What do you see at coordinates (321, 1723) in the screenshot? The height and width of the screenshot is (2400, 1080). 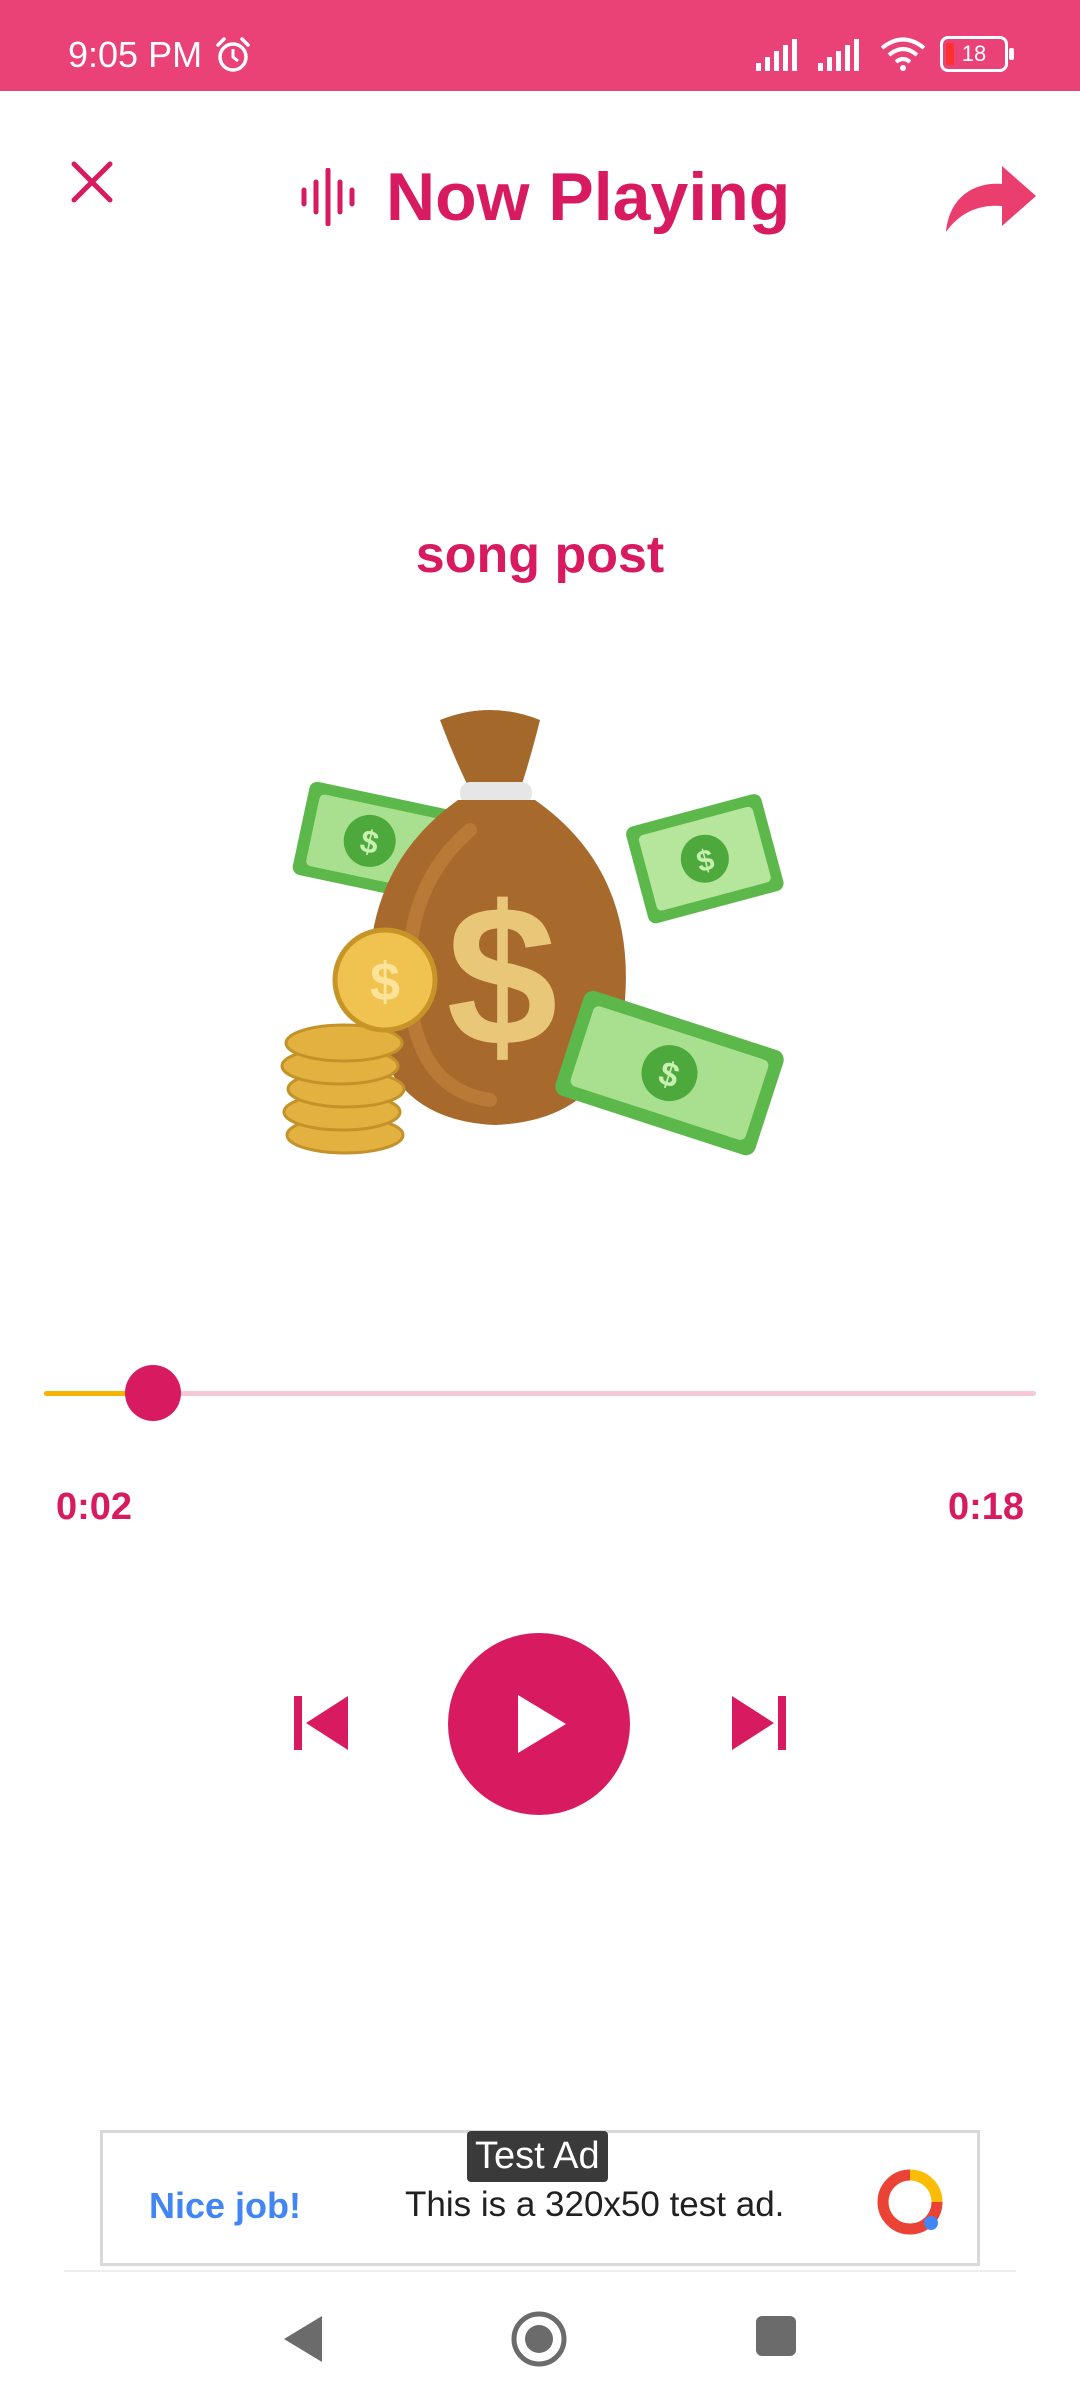 I see `skip-previous-icon` at bounding box center [321, 1723].